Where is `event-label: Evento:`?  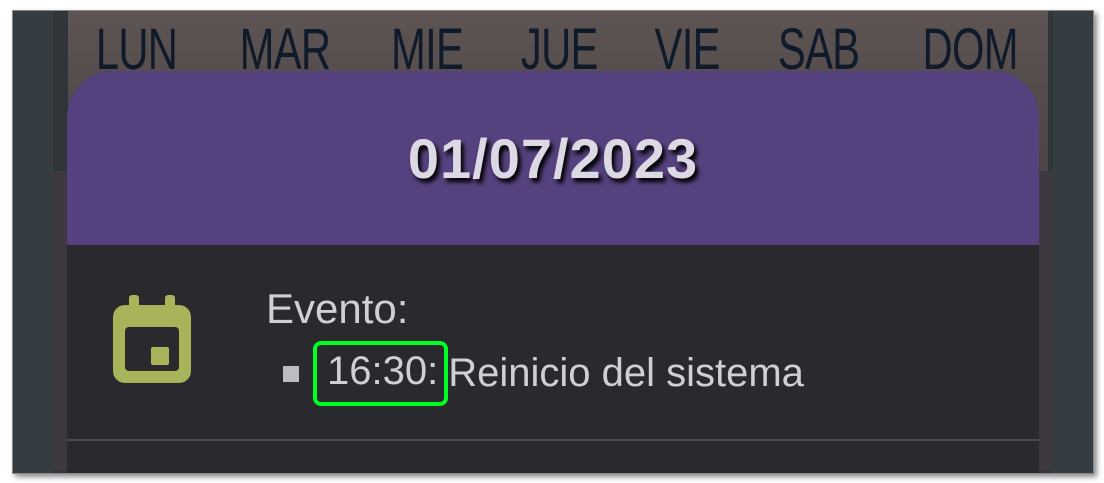 event-label: Evento: is located at coordinates (337, 308).